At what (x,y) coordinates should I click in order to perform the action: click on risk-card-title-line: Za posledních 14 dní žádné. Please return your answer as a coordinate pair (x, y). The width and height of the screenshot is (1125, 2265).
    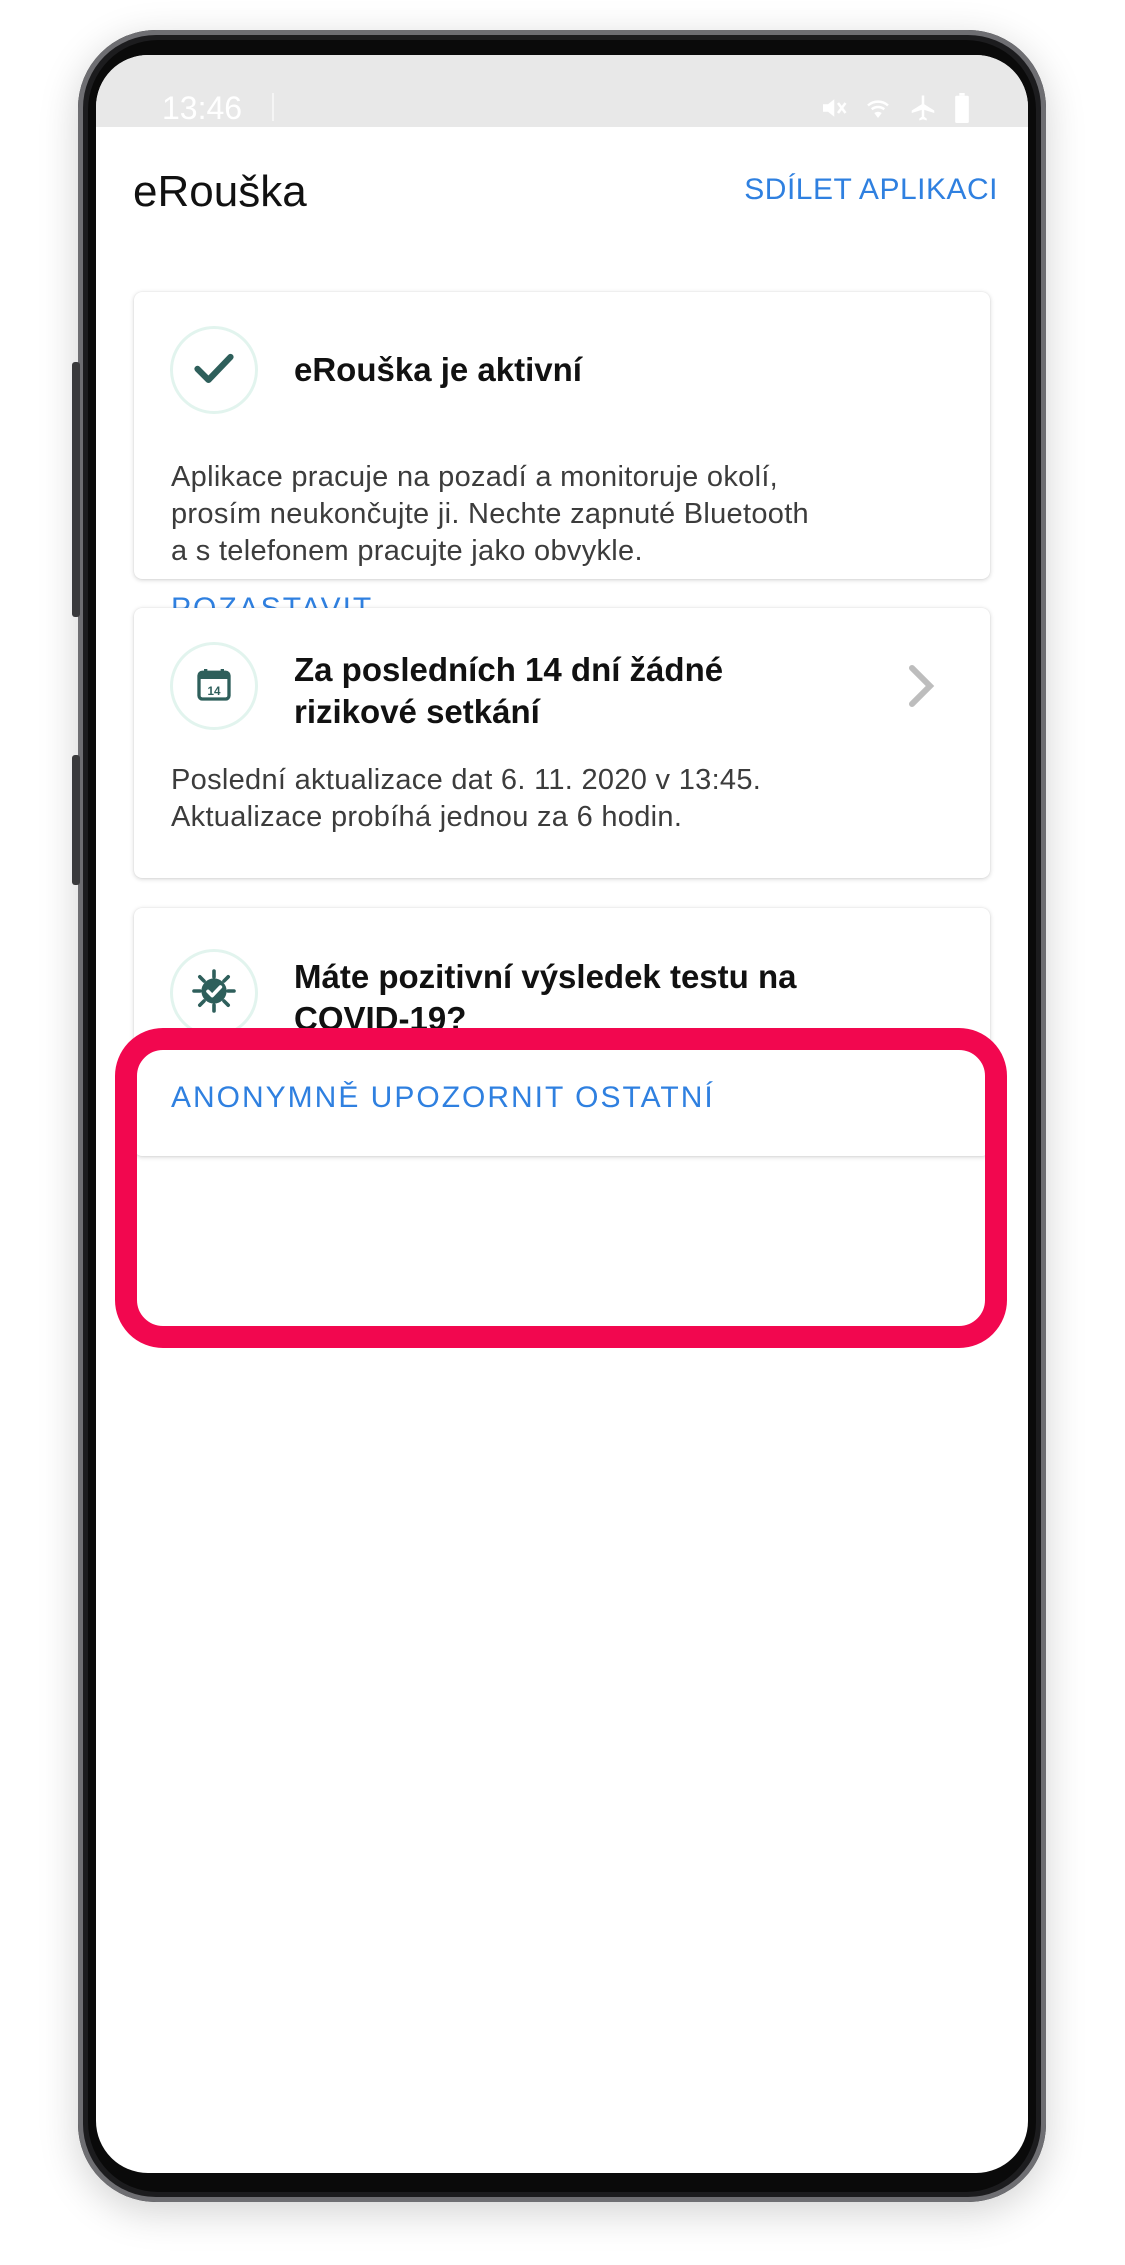
    Looking at the image, I should click on (509, 669).